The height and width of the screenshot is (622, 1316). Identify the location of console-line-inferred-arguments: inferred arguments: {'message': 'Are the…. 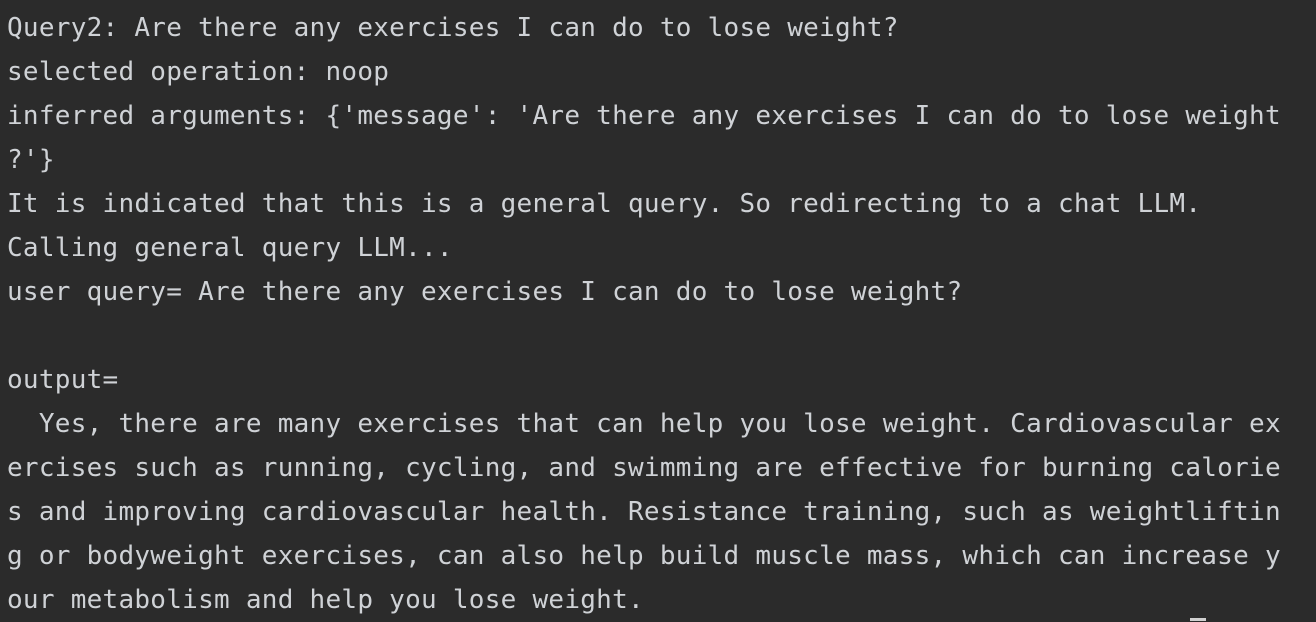
(644, 116).